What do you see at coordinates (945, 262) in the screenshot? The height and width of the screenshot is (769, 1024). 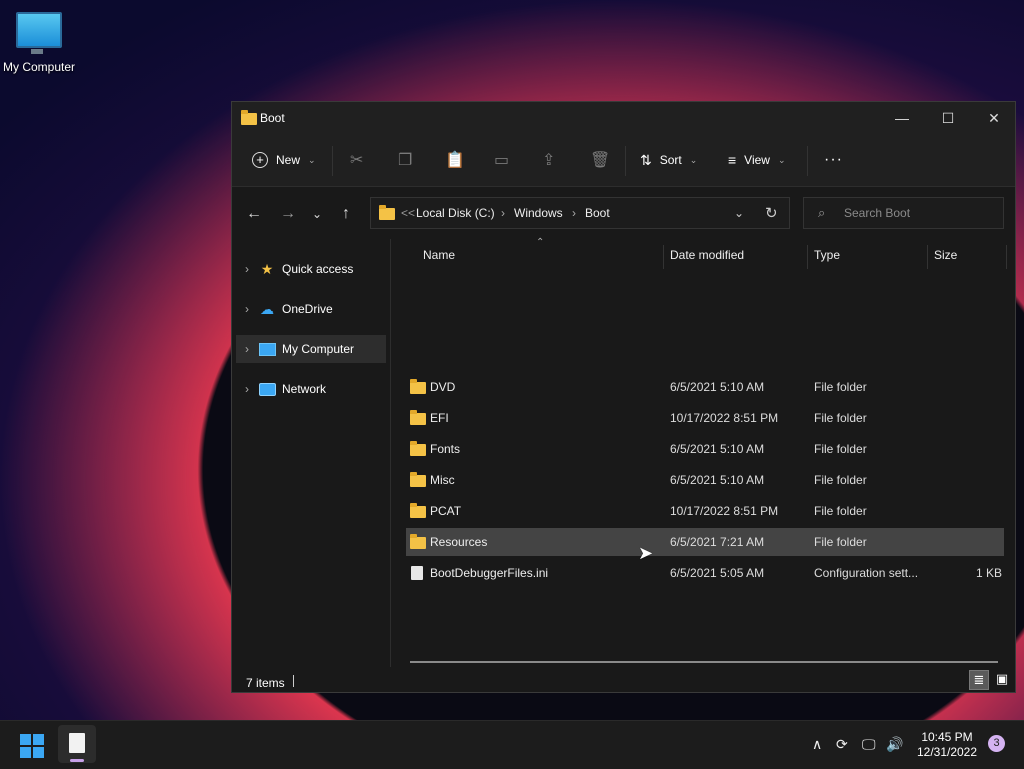 I see `column-header-size: Size` at bounding box center [945, 262].